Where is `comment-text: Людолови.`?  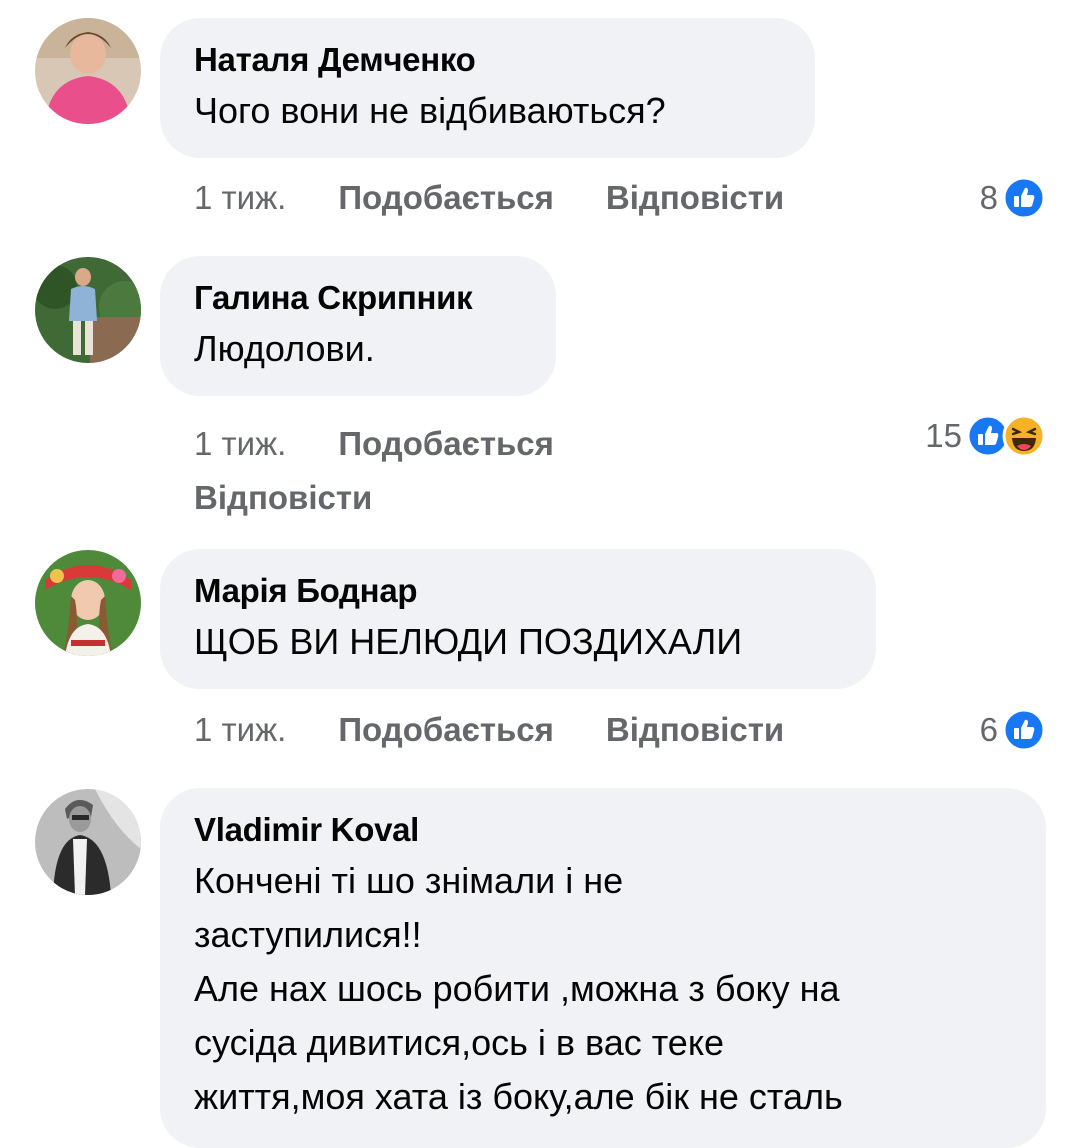 comment-text: Людолови. is located at coordinates (358, 349).